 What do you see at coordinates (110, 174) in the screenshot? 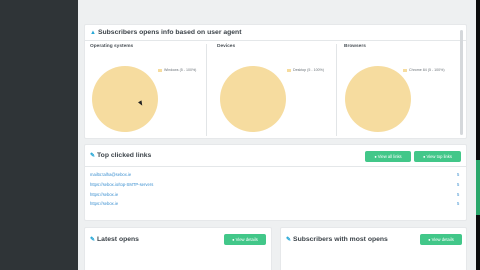
I see `link-url: mailto:talha@sebox.ie` at bounding box center [110, 174].